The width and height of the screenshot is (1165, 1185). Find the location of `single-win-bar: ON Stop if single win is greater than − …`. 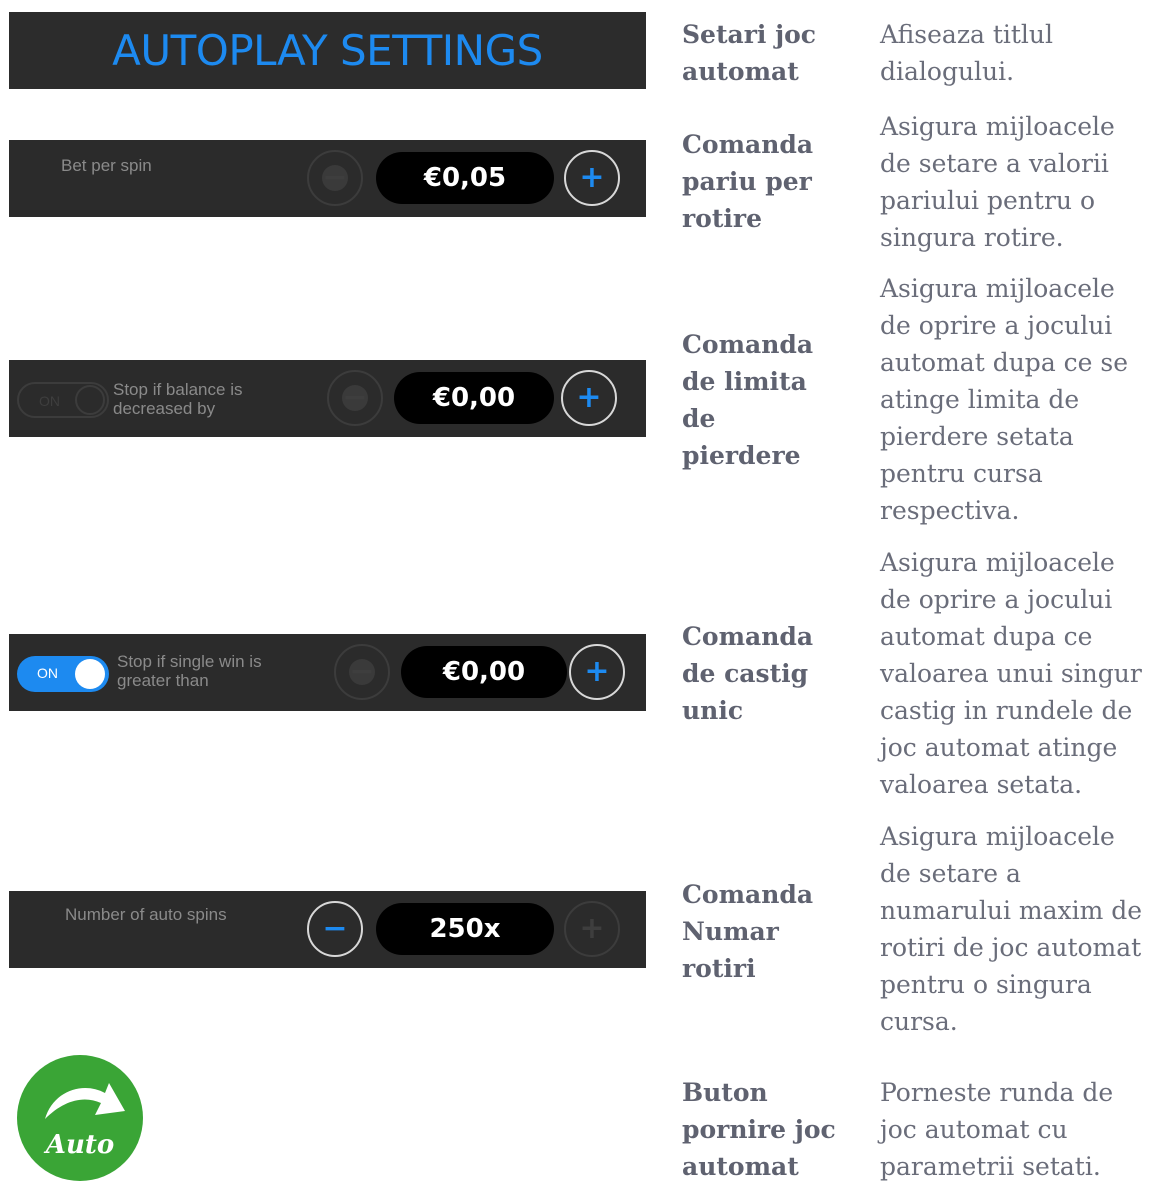

single-win-bar: ON Stop if single win is greater than − … is located at coordinates (327, 672).